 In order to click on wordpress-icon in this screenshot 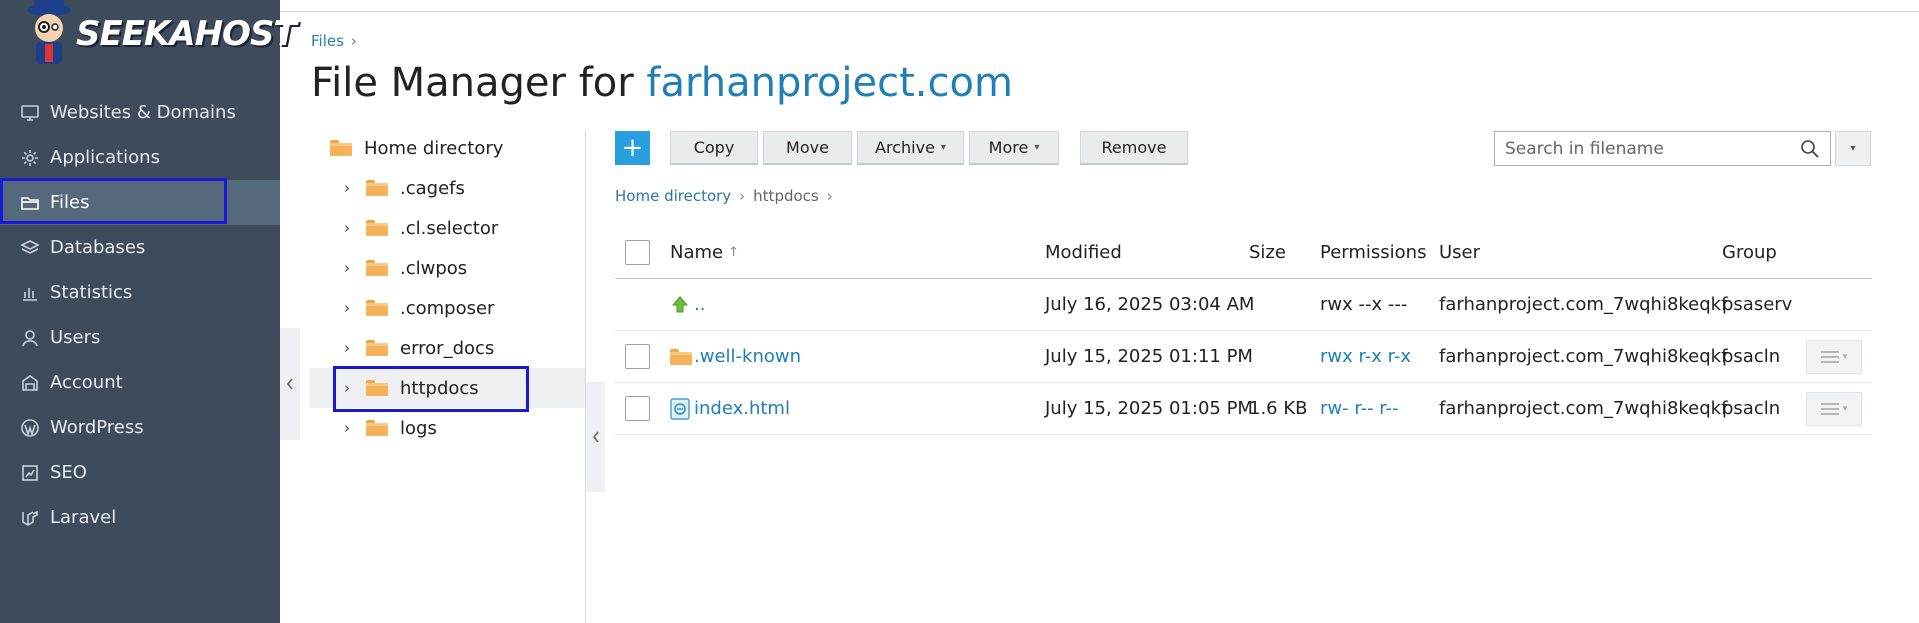, I will do `click(30, 428)`.